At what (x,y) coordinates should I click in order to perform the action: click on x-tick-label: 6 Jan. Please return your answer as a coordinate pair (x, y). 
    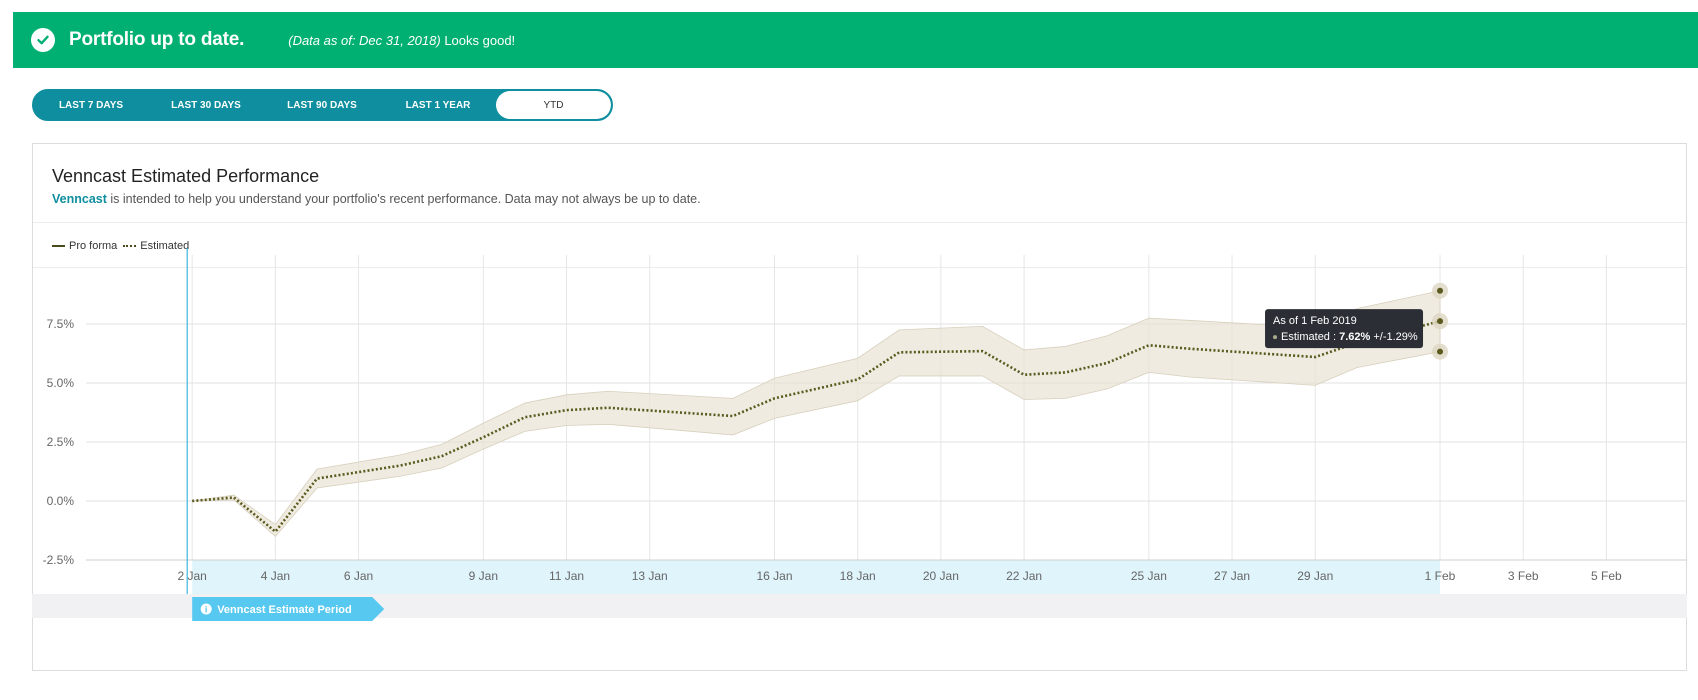
    Looking at the image, I should click on (358, 576).